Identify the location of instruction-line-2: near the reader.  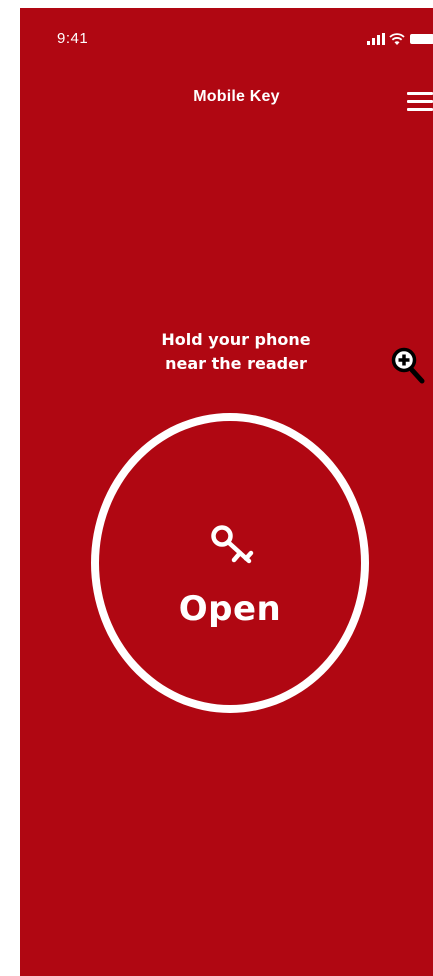
(236, 363).